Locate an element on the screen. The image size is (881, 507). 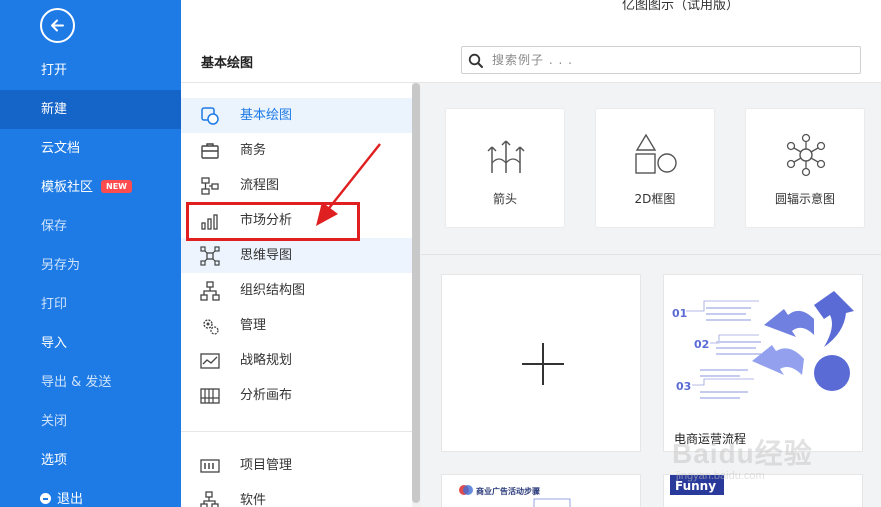
new-blank-template is located at coordinates (541, 363).